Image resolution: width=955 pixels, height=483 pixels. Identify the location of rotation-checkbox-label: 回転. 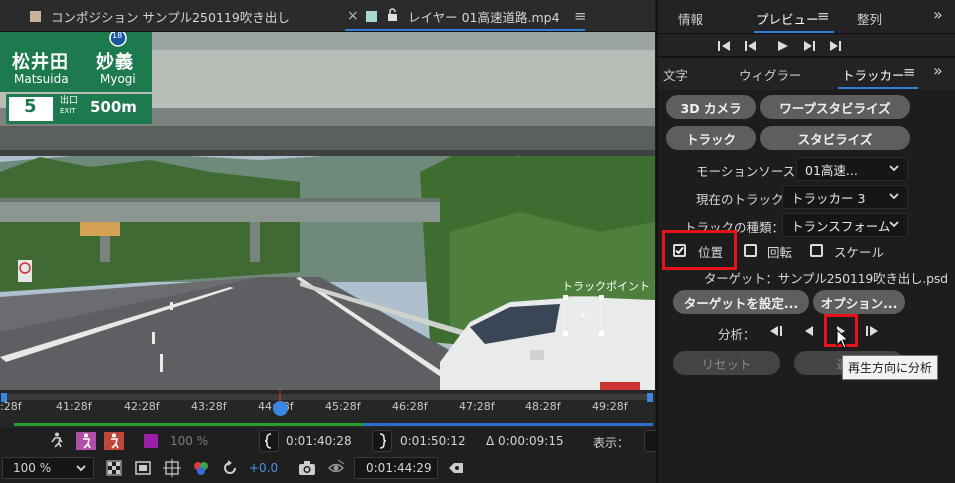
(780, 252).